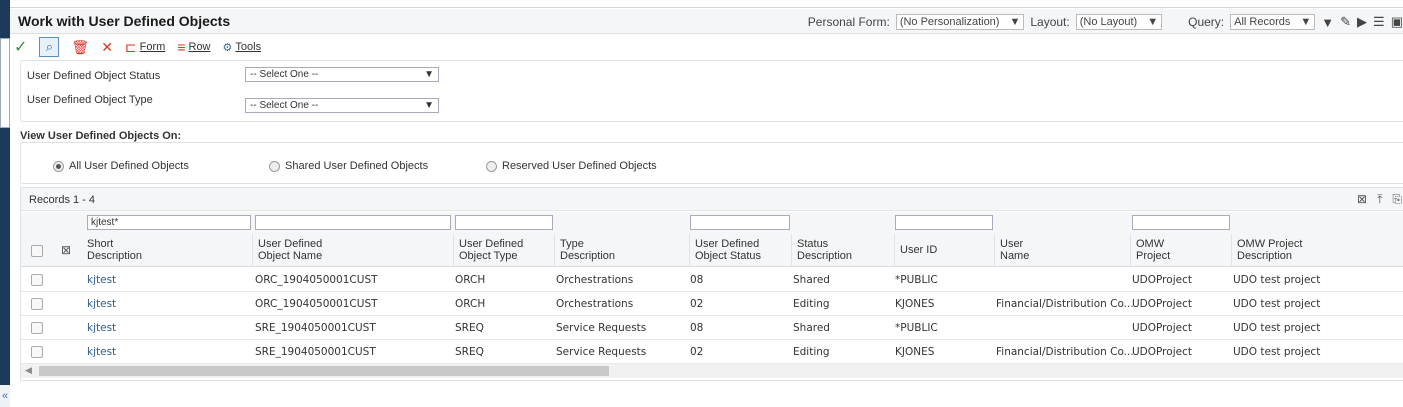  I want to click on scrollbar-thumb, so click(324, 371).